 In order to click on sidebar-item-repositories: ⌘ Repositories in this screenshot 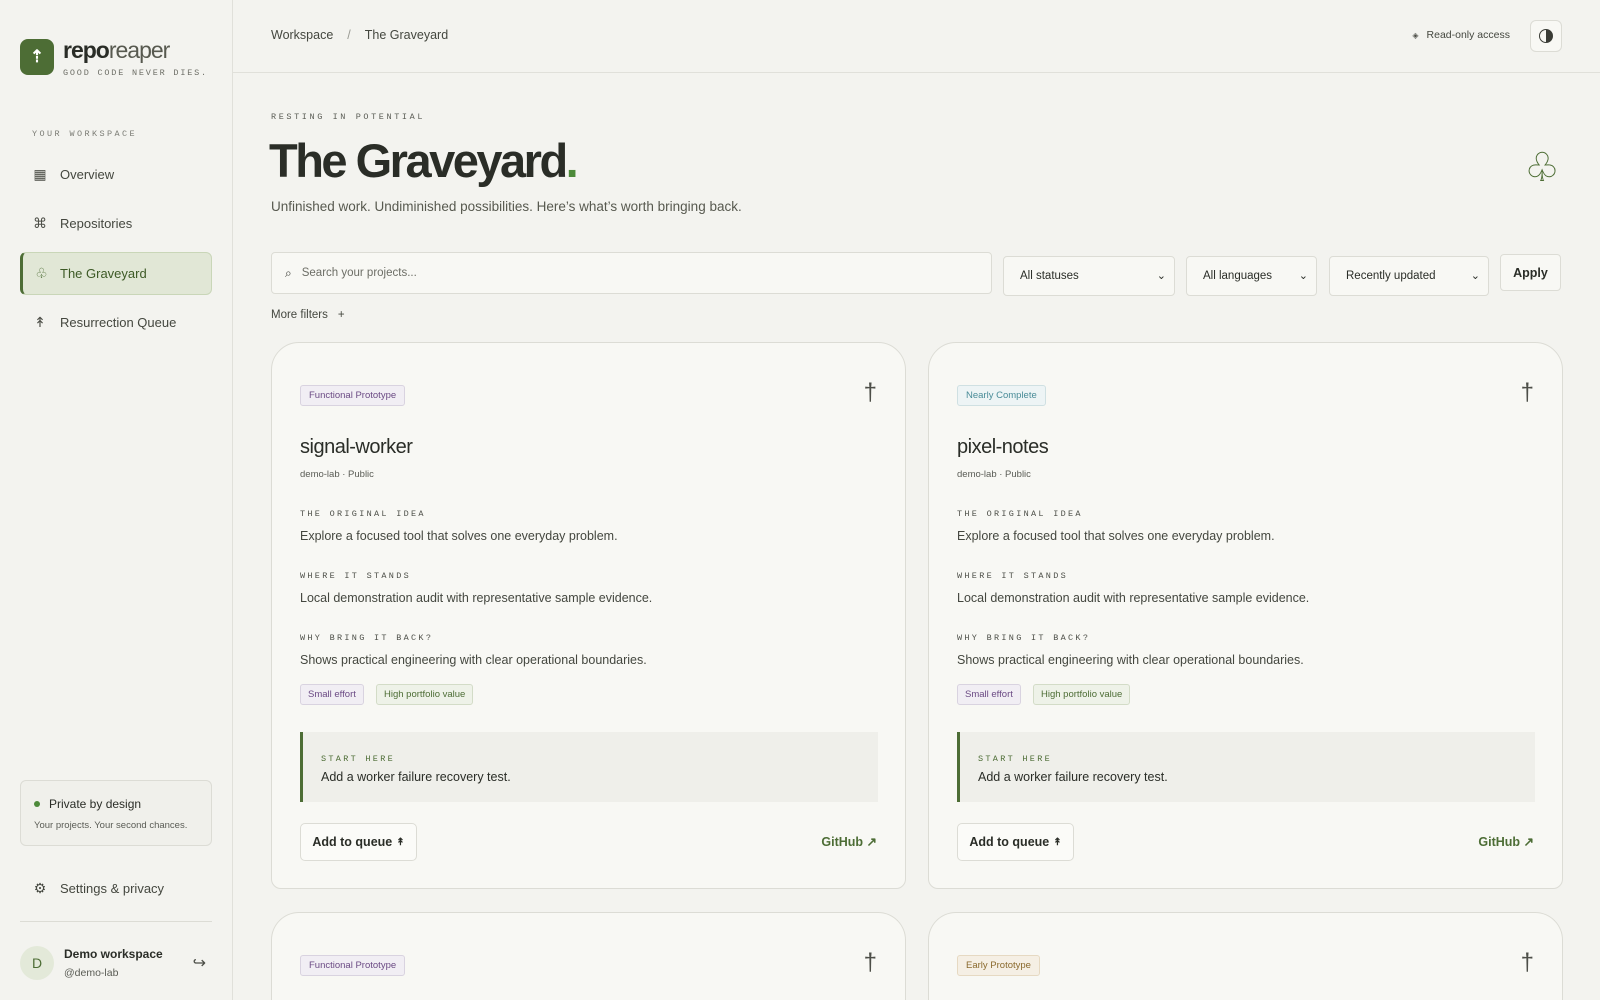, I will do `click(116, 223)`.